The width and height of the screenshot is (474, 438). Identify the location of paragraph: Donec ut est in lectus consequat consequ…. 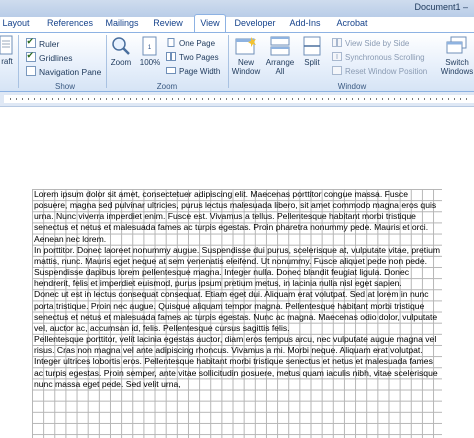
(237, 311).